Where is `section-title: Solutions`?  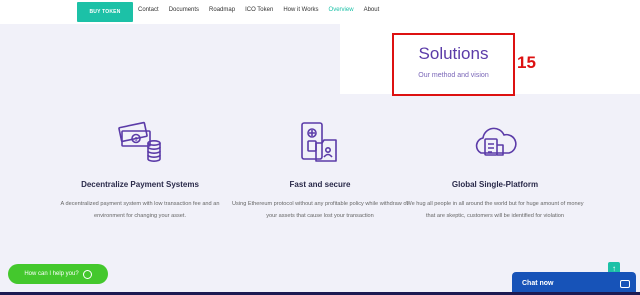
section-title: Solutions is located at coordinates (453, 53).